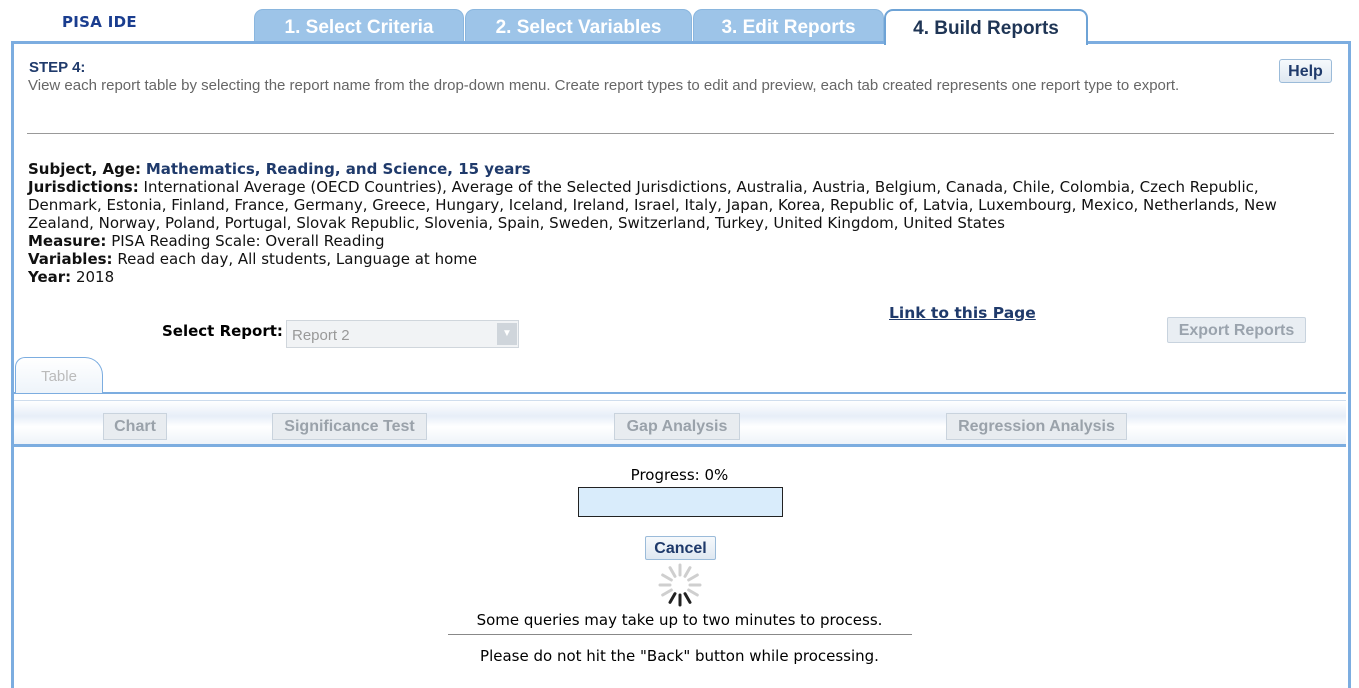  I want to click on pisa-ide-logo: PISA IDE, so click(99, 22).